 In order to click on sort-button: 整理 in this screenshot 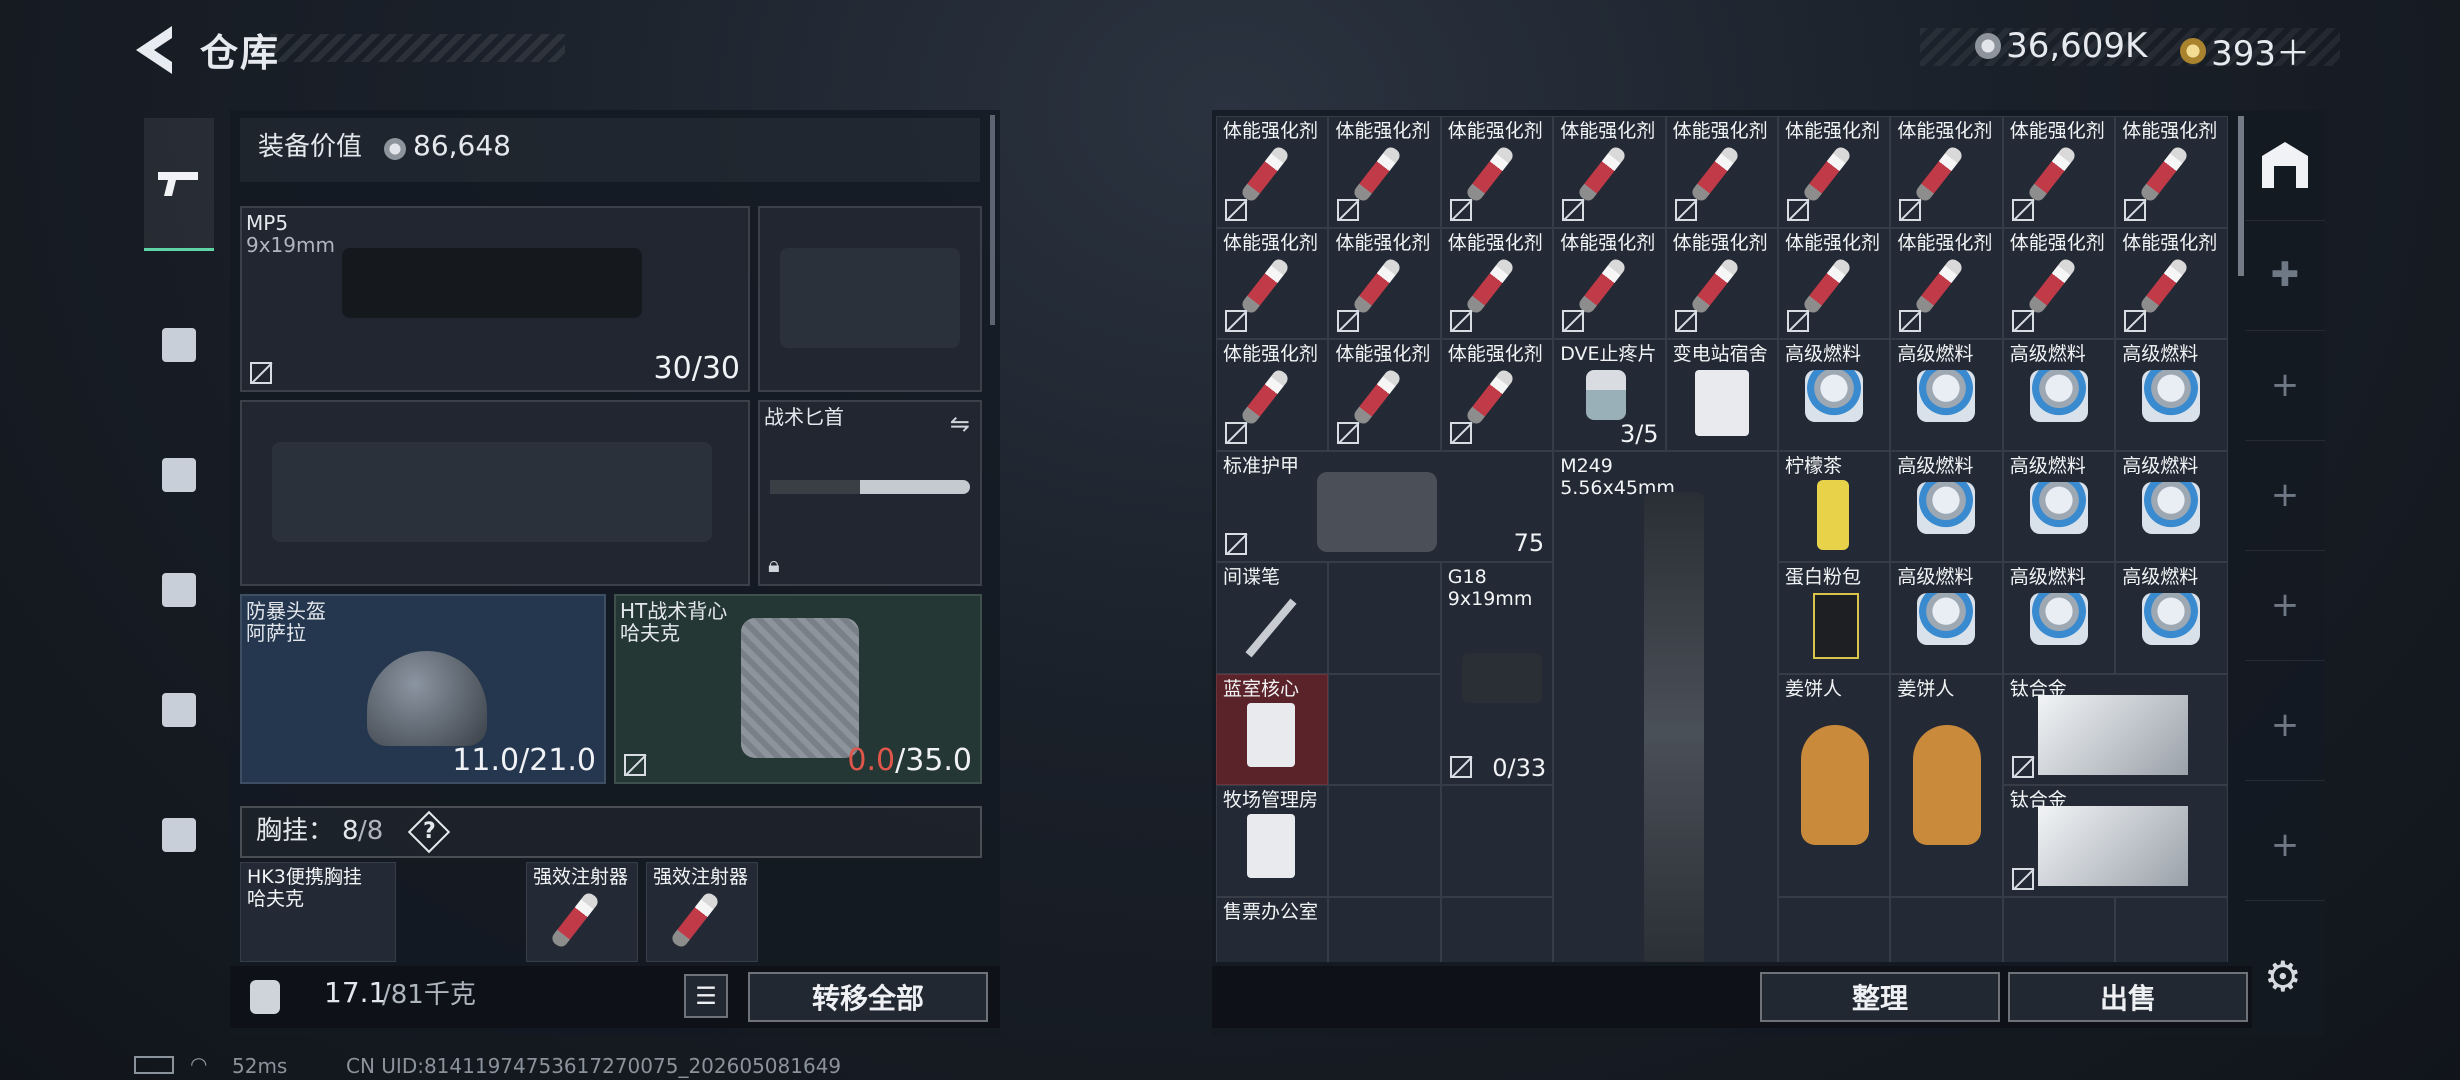, I will do `click(1880, 997)`.